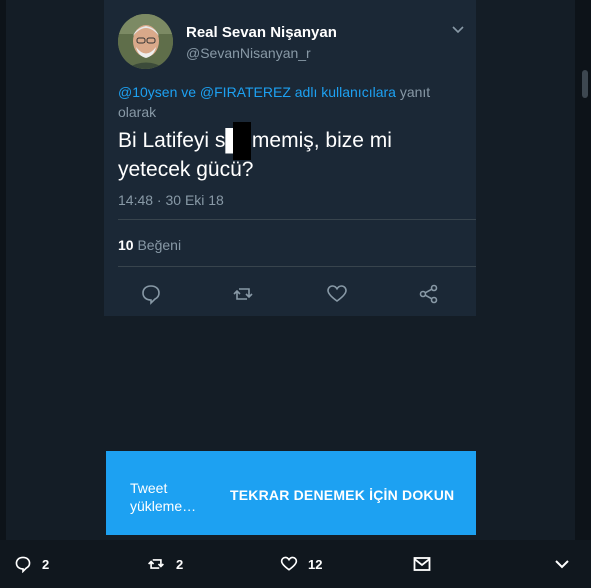  Describe the element at coordinates (301, 564) in the screenshot. I see `like-action: 12` at that location.